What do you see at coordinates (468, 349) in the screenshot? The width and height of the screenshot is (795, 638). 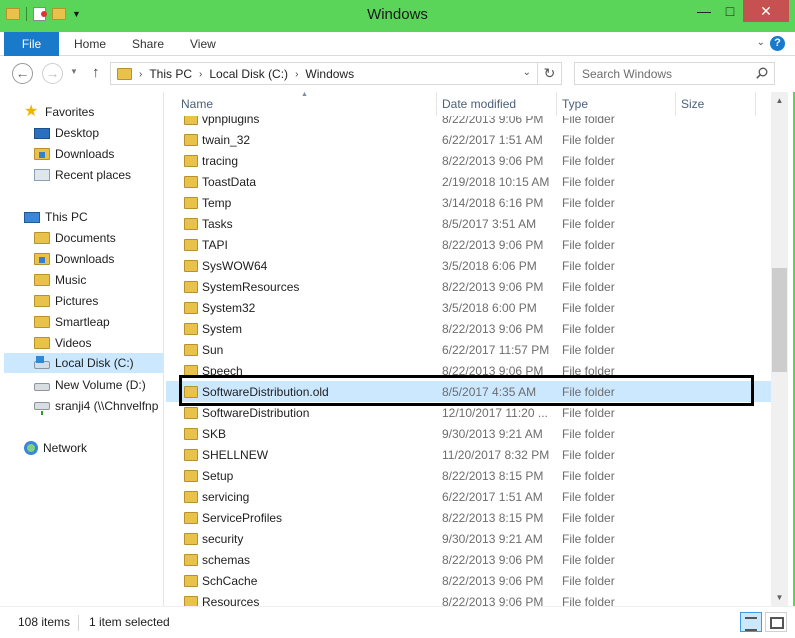 I see `table-row: Sun 6/22/2017 11:57 PM File folder` at bounding box center [468, 349].